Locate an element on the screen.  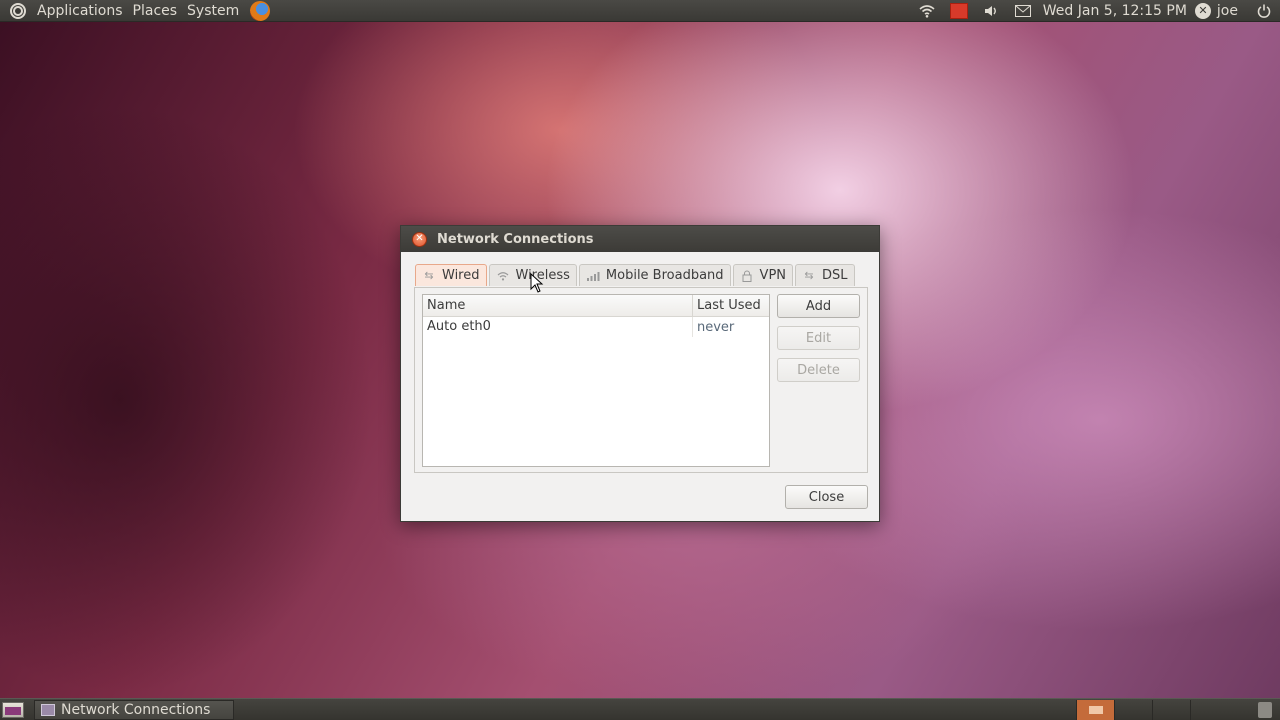
menu-applications: Applications is located at coordinates (80, 11).